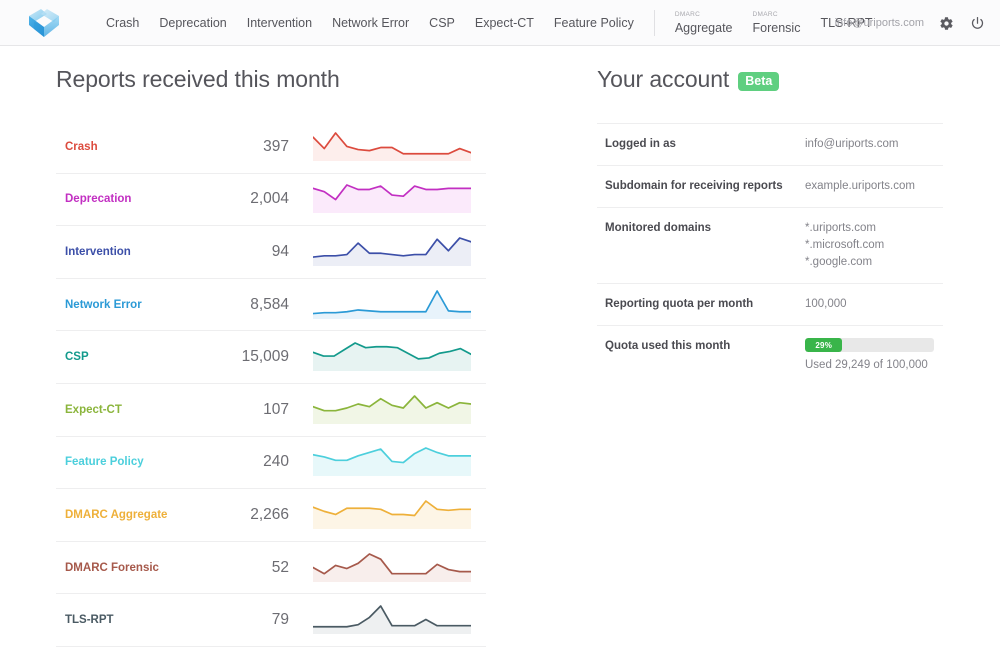  Describe the element at coordinates (198, 79) in the screenshot. I see `page-title: Reports received this month` at that location.